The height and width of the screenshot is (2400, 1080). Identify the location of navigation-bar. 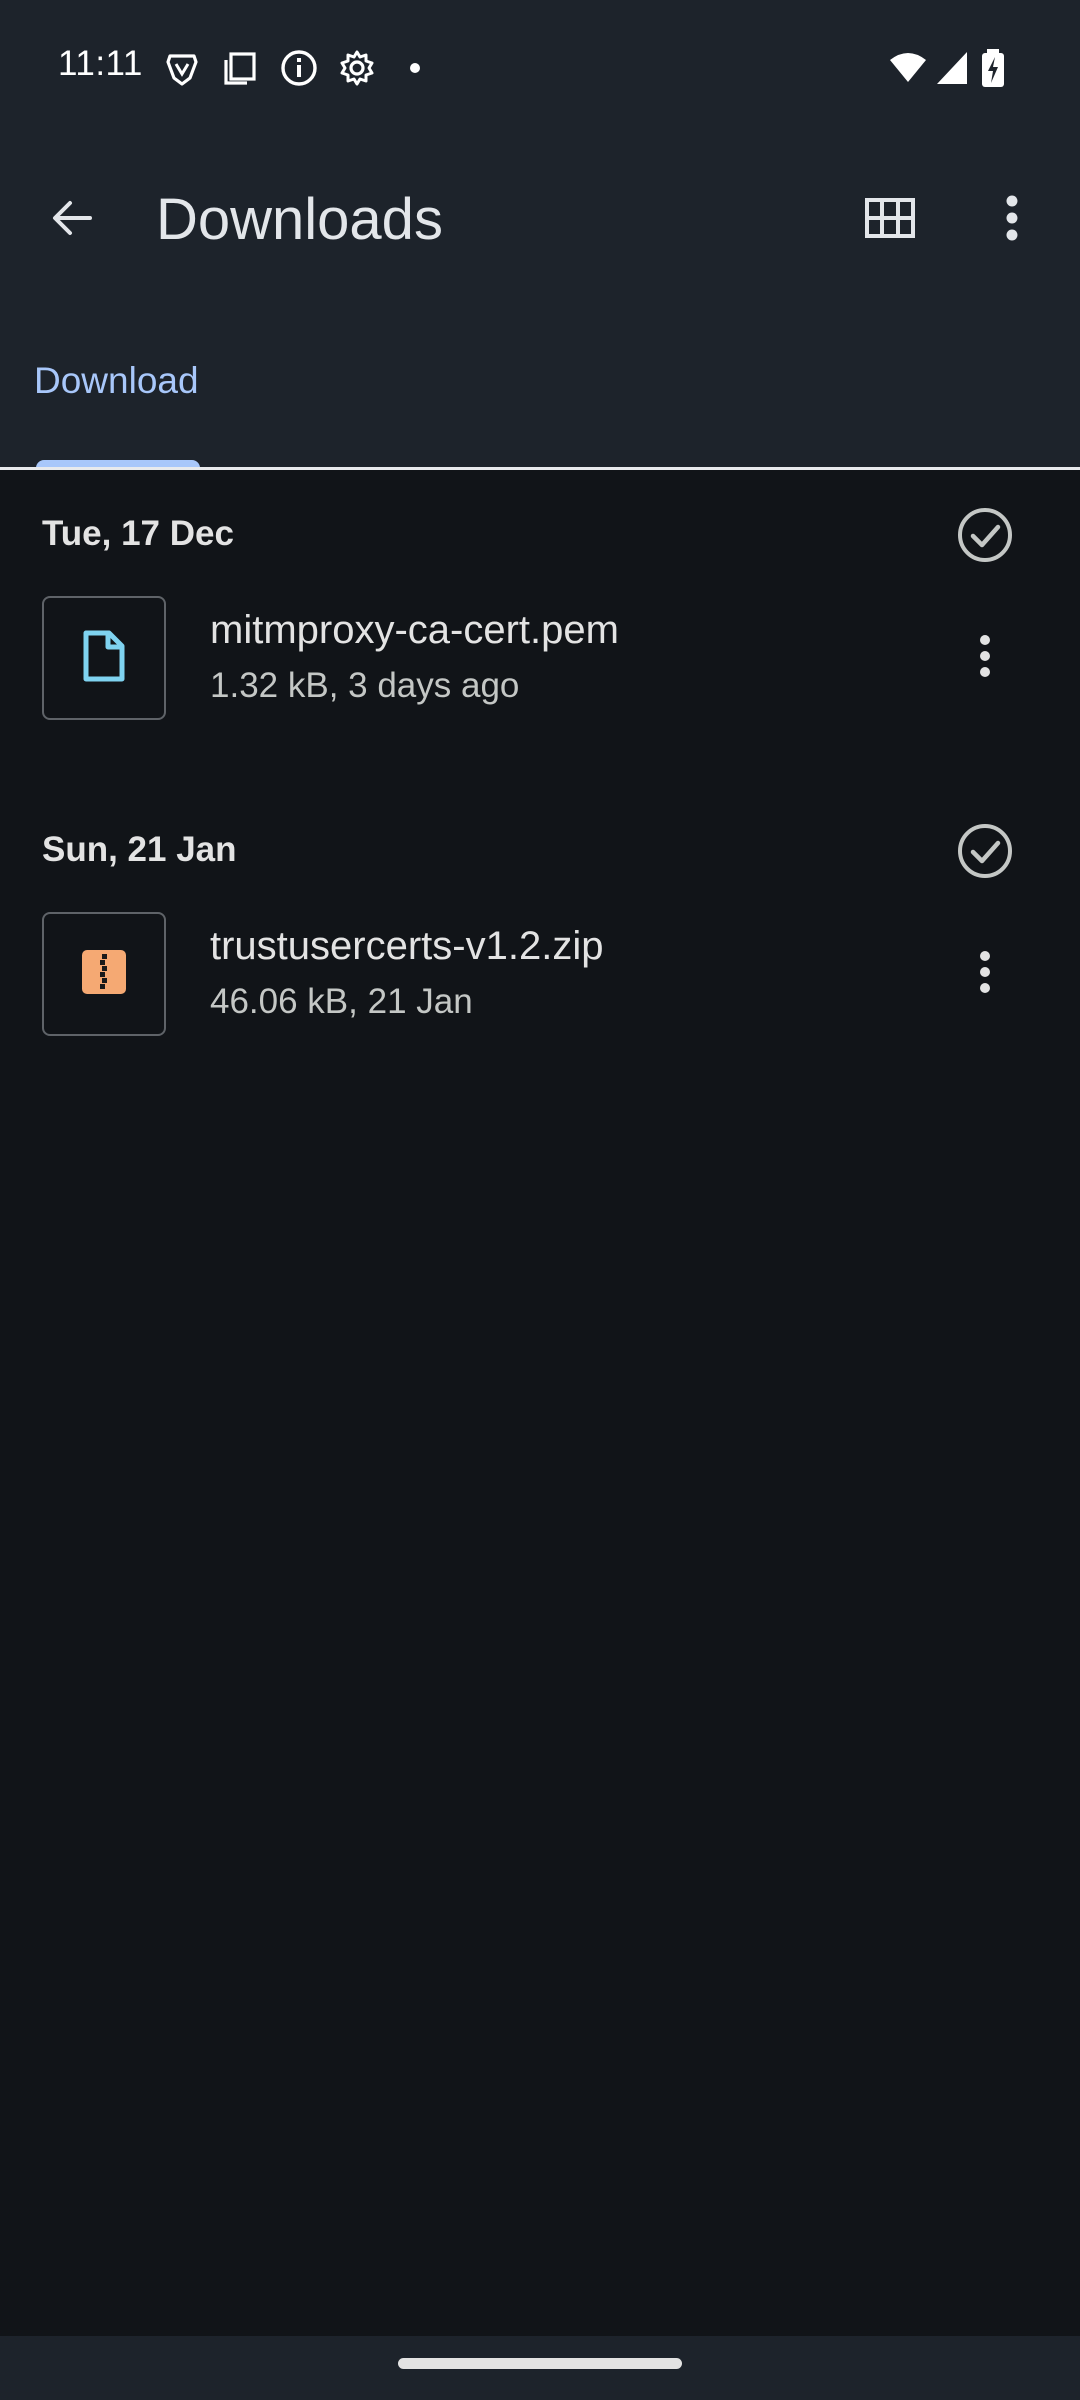
(540, 2368).